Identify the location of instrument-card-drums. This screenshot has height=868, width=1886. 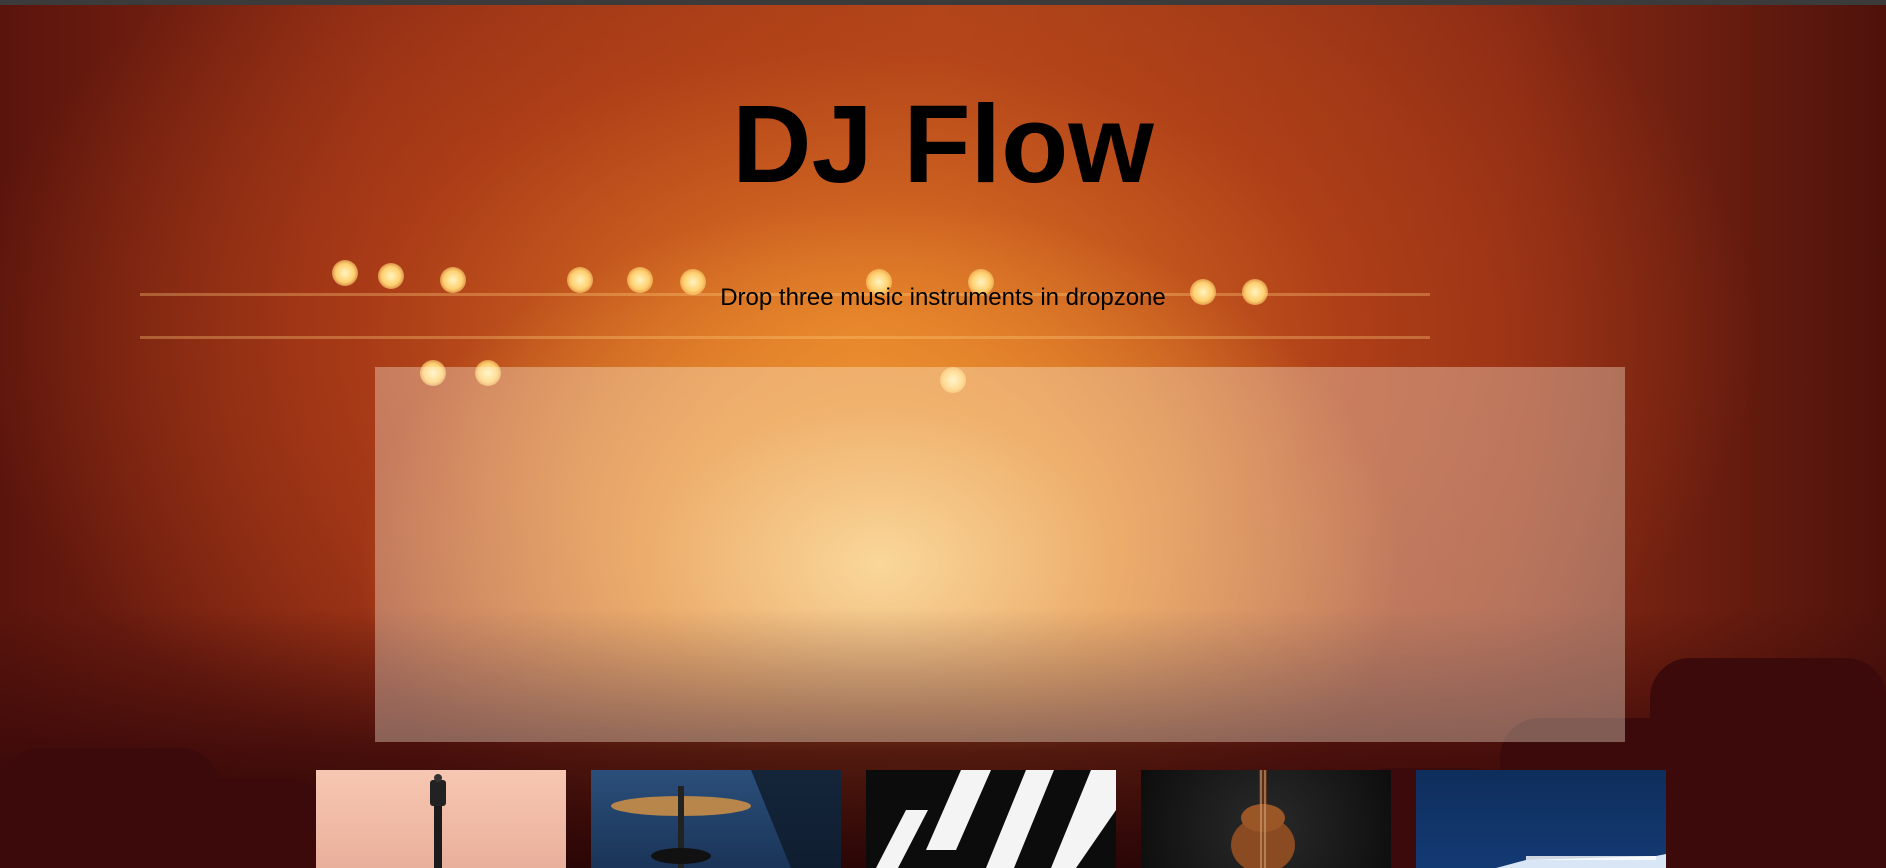
(716, 819).